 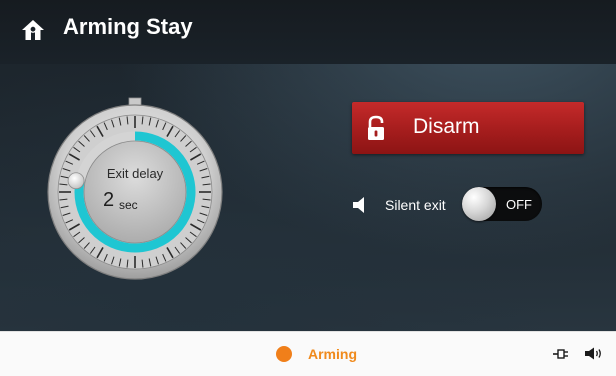 I want to click on speaker-icon, so click(x=358, y=205).